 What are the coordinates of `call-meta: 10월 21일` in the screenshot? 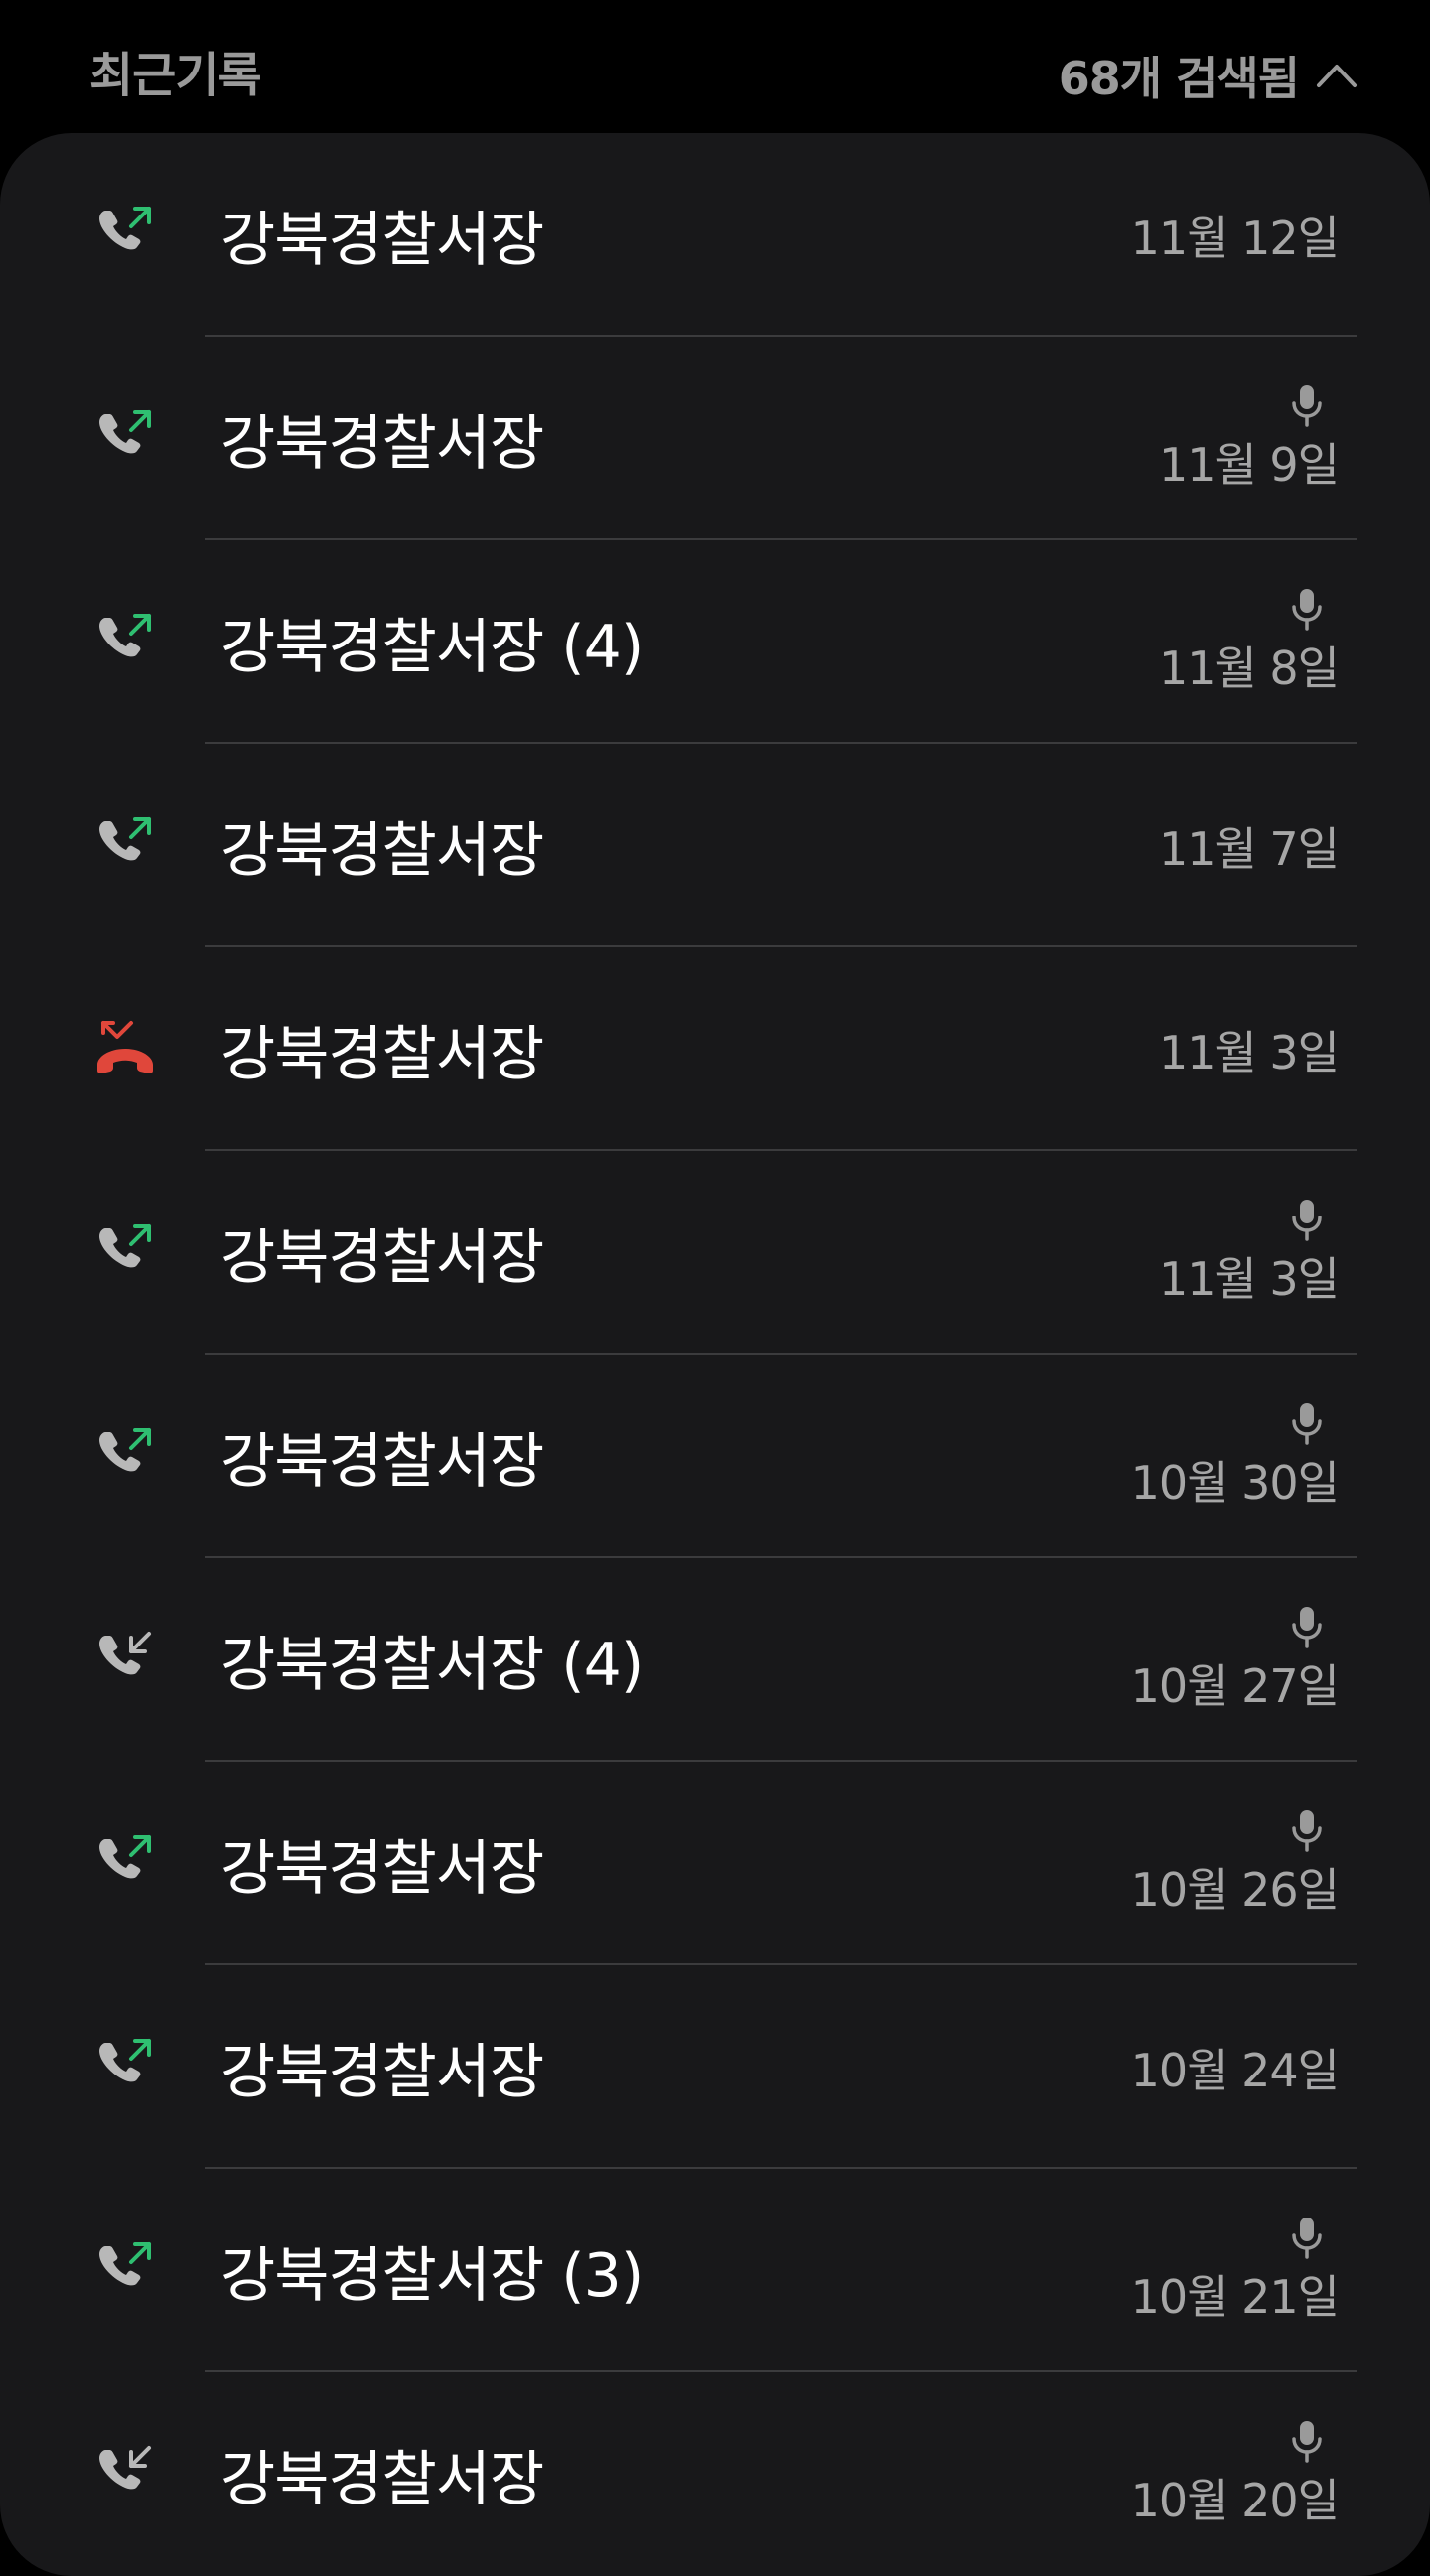 It's located at (1235, 2270).